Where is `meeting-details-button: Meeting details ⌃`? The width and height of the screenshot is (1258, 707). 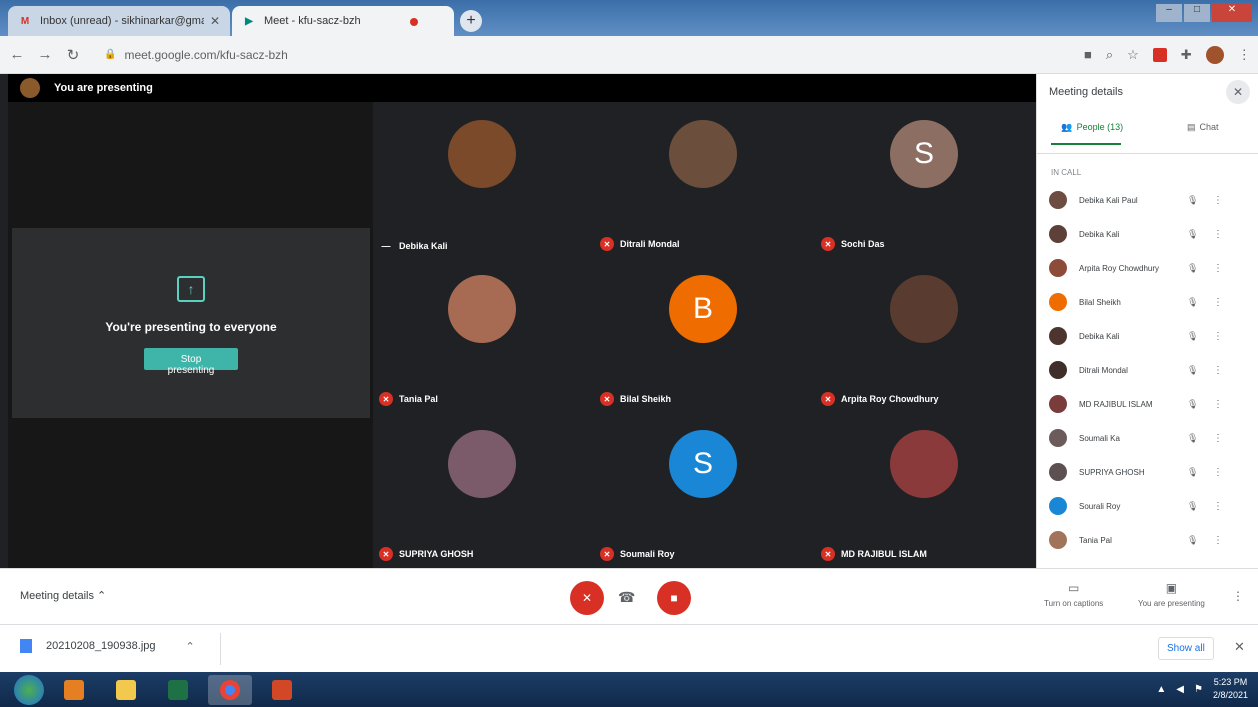
meeting-details-button: Meeting details ⌃ is located at coordinates (63, 595).